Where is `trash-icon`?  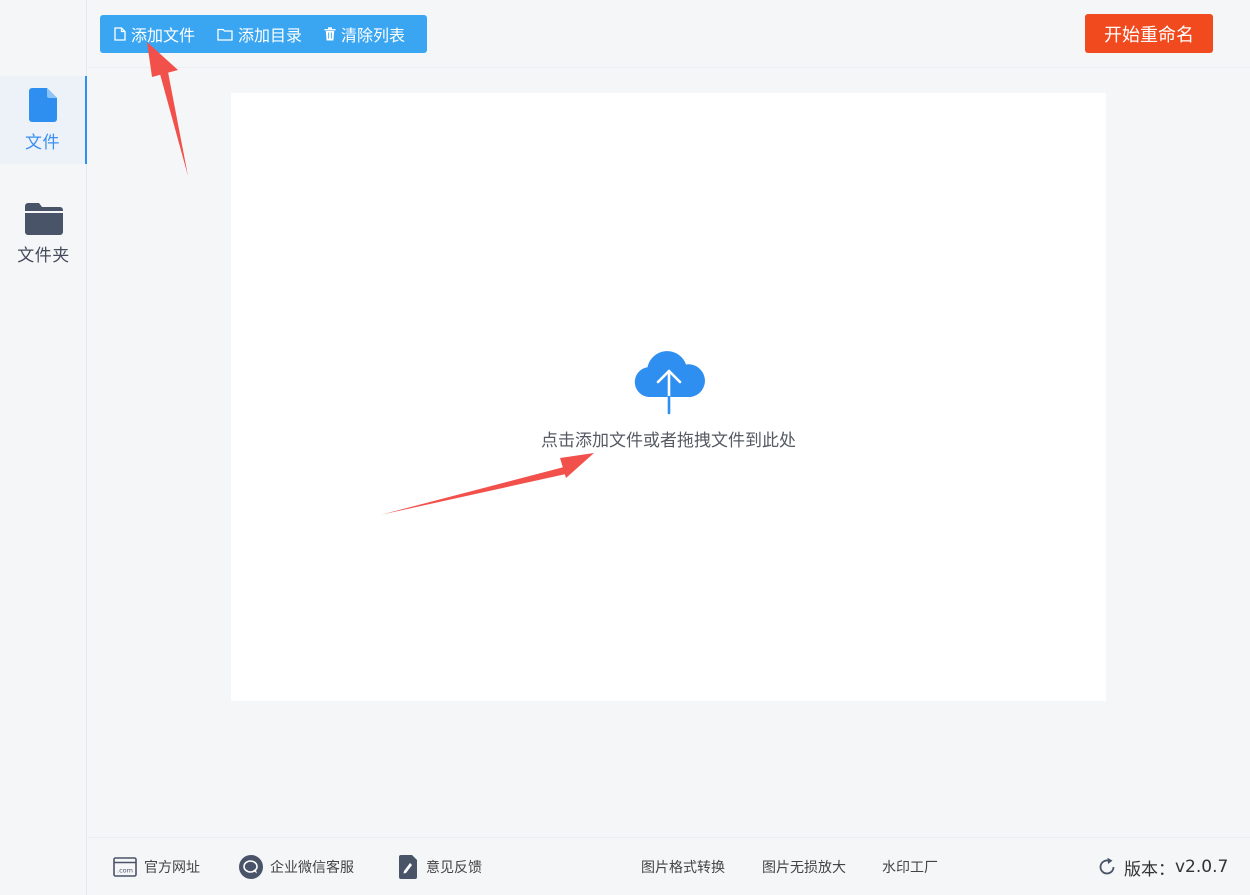
trash-icon is located at coordinates (330, 34).